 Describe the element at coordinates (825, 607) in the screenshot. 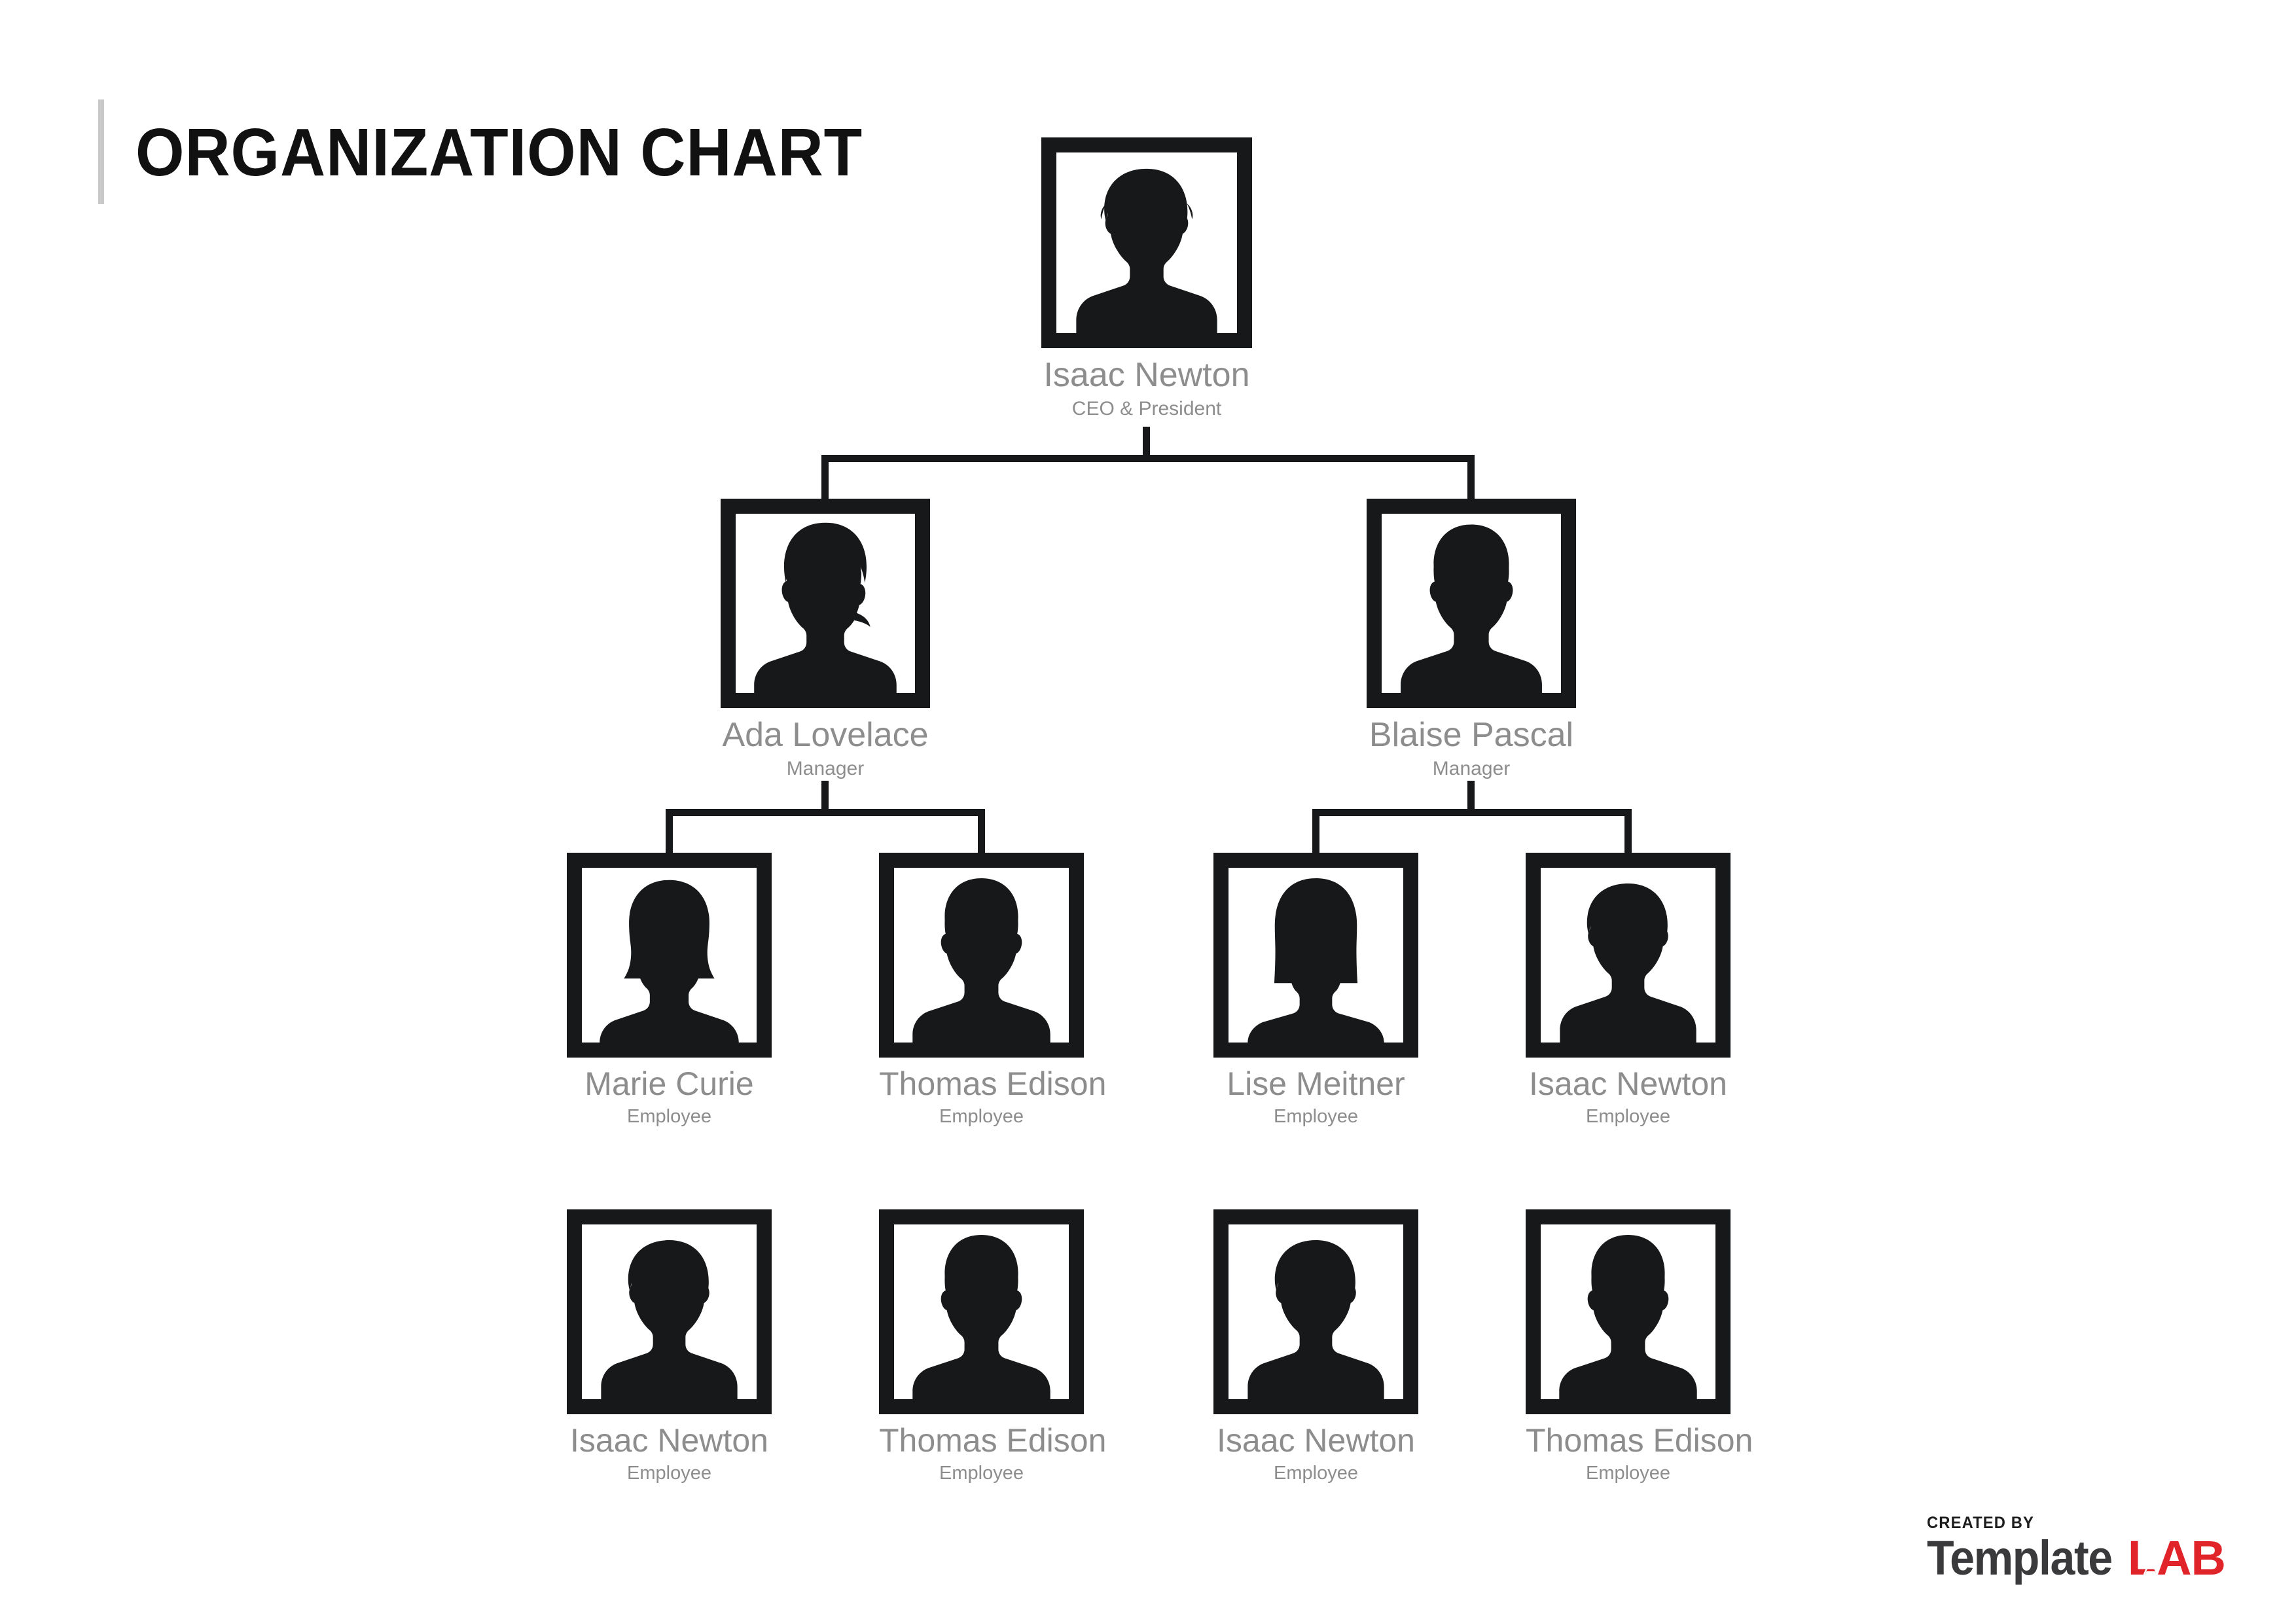

I see `female-ponytail-silhouette-icon` at that location.